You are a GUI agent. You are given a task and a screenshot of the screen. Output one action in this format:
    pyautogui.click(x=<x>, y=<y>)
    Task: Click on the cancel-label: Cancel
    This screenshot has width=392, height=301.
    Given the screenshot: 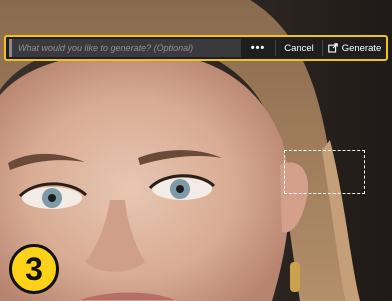 What is the action you would take?
    pyautogui.click(x=299, y=48)
    